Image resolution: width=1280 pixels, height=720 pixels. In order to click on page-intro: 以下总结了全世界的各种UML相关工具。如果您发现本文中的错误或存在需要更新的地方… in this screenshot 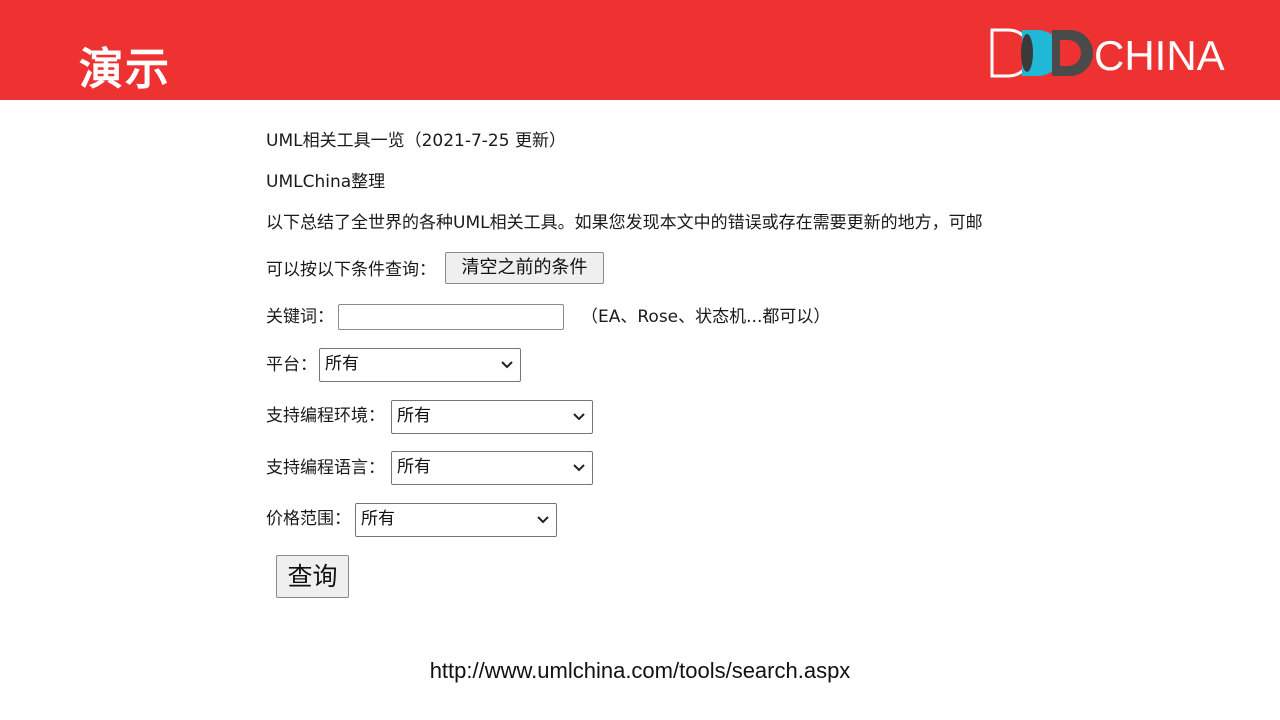, I will do `click(624, 223)`.